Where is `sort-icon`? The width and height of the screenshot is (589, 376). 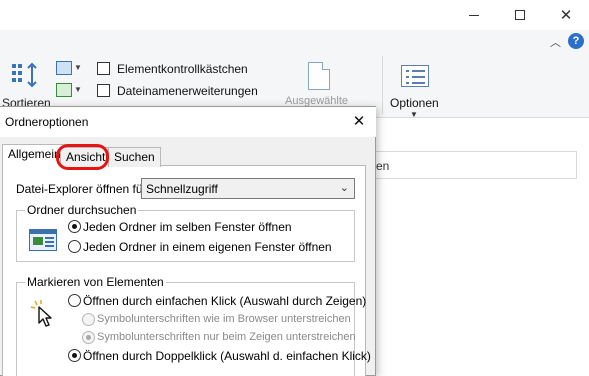 sort-icon is located at coordinates (25, 76).